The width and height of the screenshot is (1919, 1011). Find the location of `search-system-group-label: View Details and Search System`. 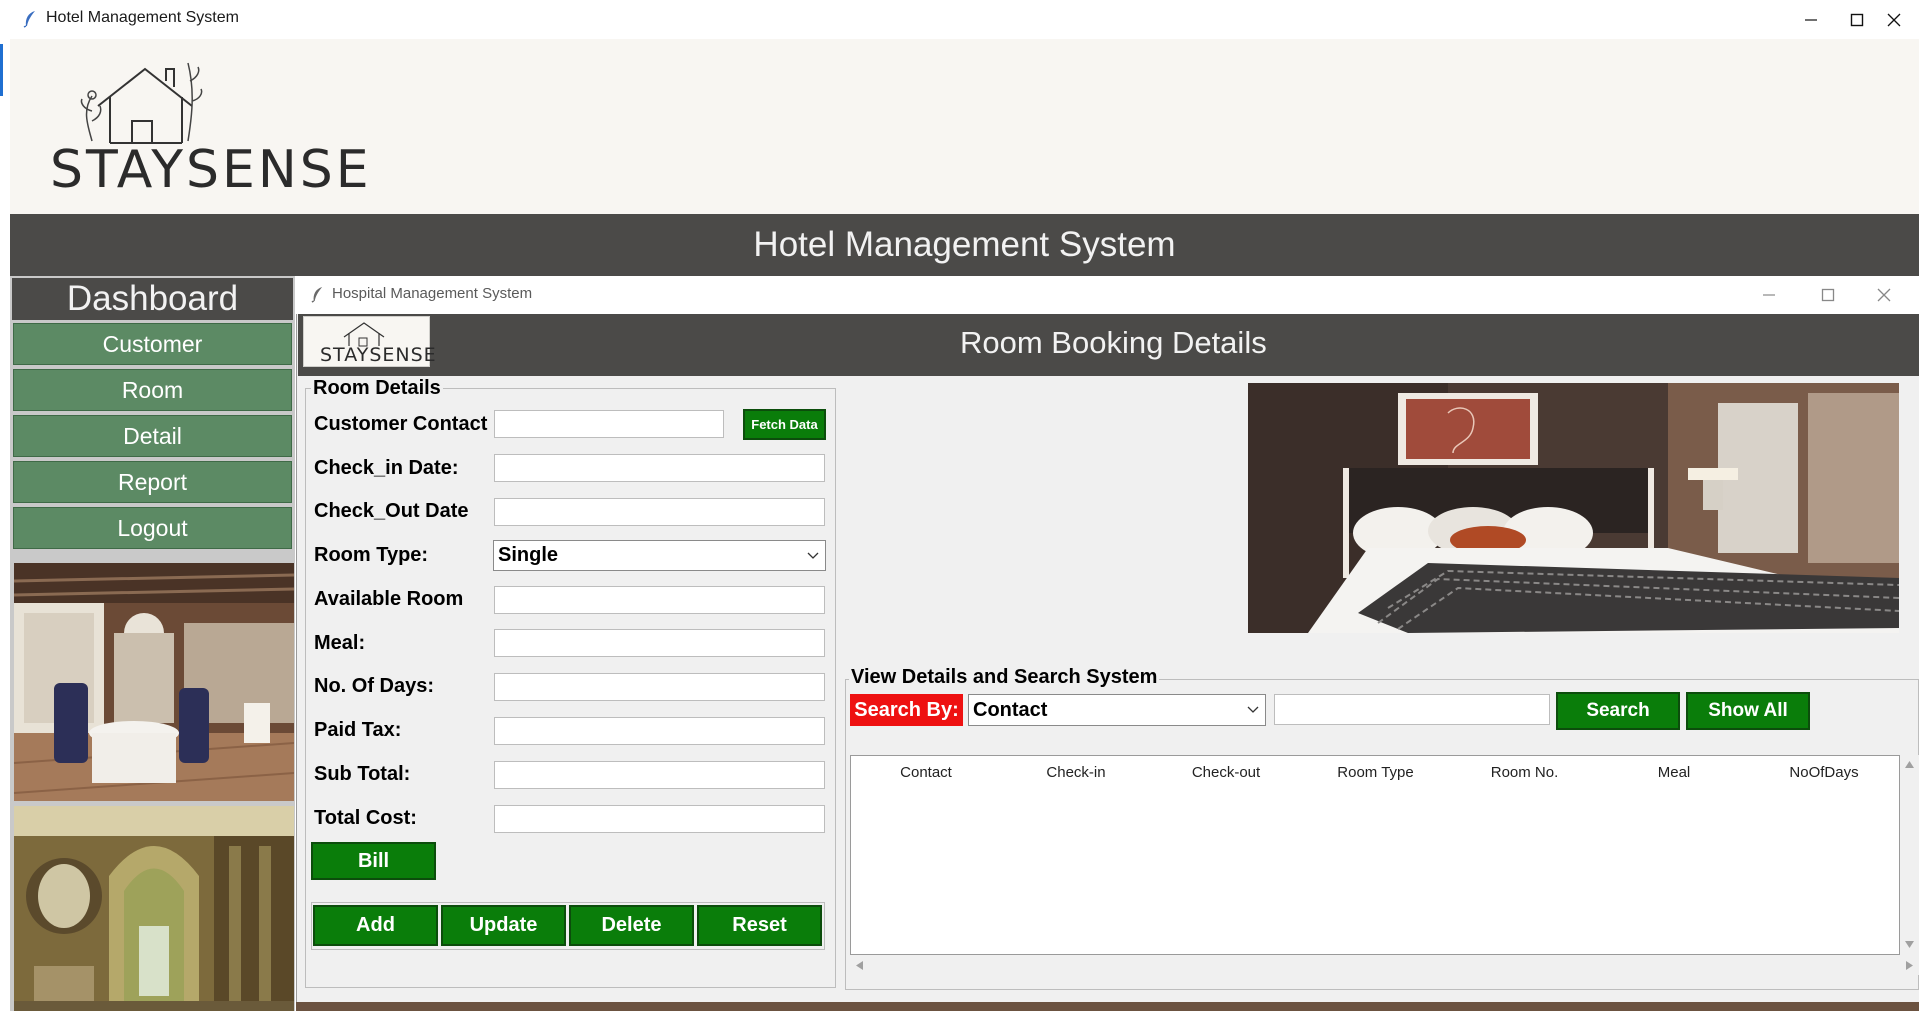

search-system-group-label: View Details and Search System is located at coordinates (1004, 677).